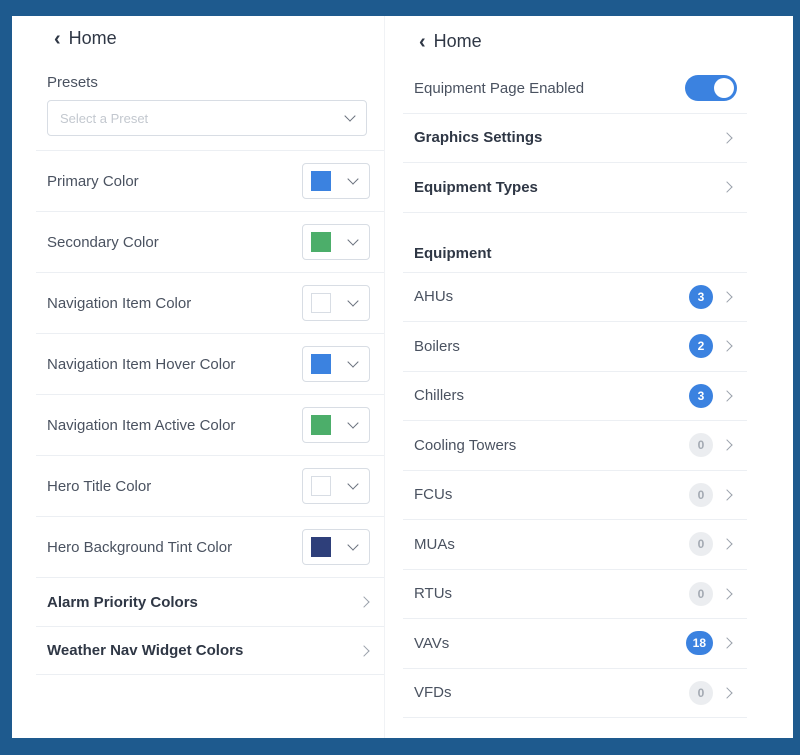 The image size is (800, 755). What do you see at coordinates (434, 544) in the screenshot?
I see `equipment-label: MUAs` at bounding box center [434, 544].